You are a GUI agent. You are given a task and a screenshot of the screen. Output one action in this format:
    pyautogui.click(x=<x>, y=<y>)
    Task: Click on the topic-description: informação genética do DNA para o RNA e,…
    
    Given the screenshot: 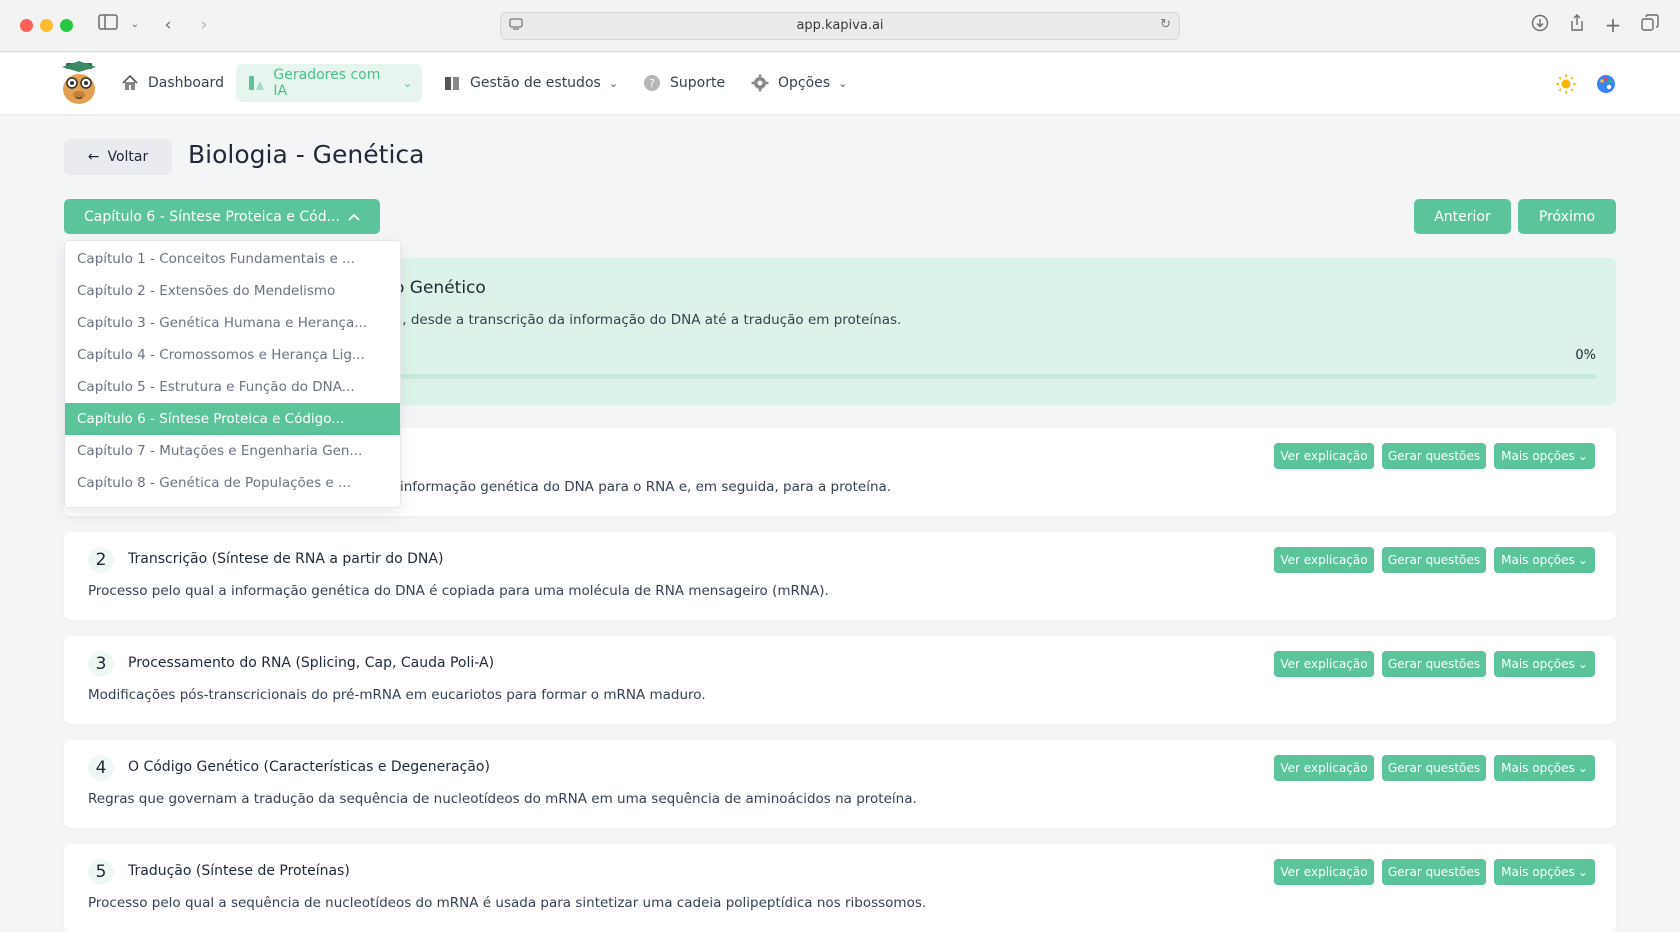 What is the action you would take?
    pyautogui.click(x=646, y=487)
    